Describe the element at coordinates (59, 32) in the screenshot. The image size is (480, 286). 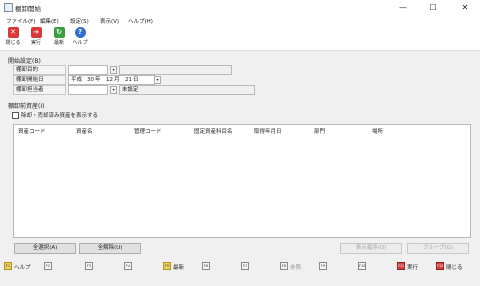
I see `refresh-icon: ↻` at that location.